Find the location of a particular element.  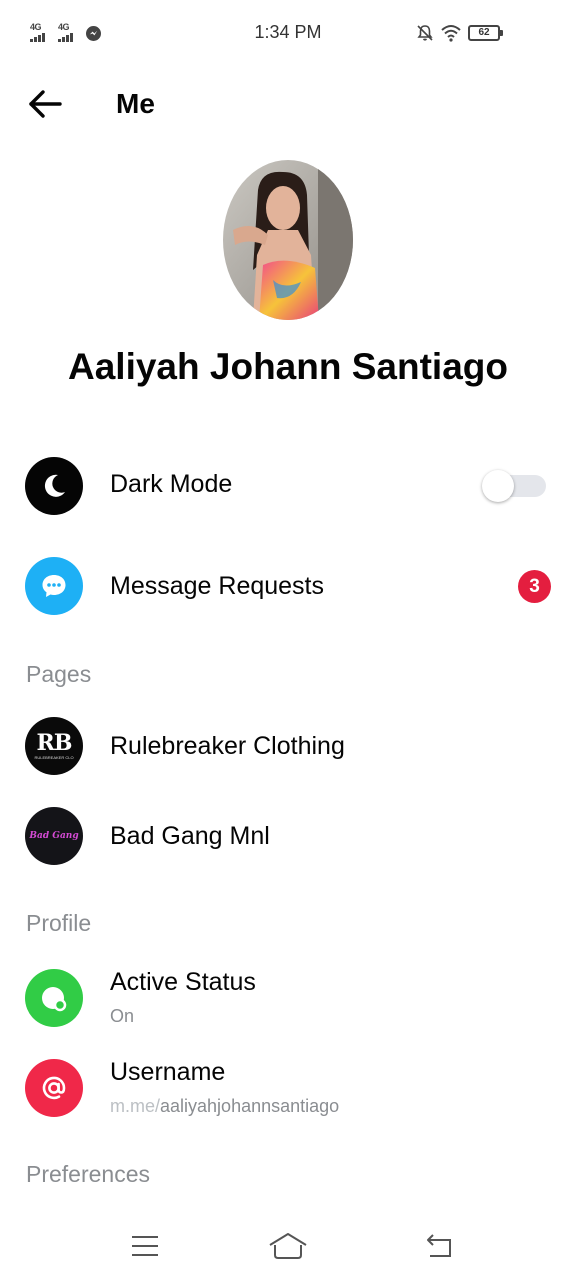

battery-icon: 62 is located at coordinates (485, 33).